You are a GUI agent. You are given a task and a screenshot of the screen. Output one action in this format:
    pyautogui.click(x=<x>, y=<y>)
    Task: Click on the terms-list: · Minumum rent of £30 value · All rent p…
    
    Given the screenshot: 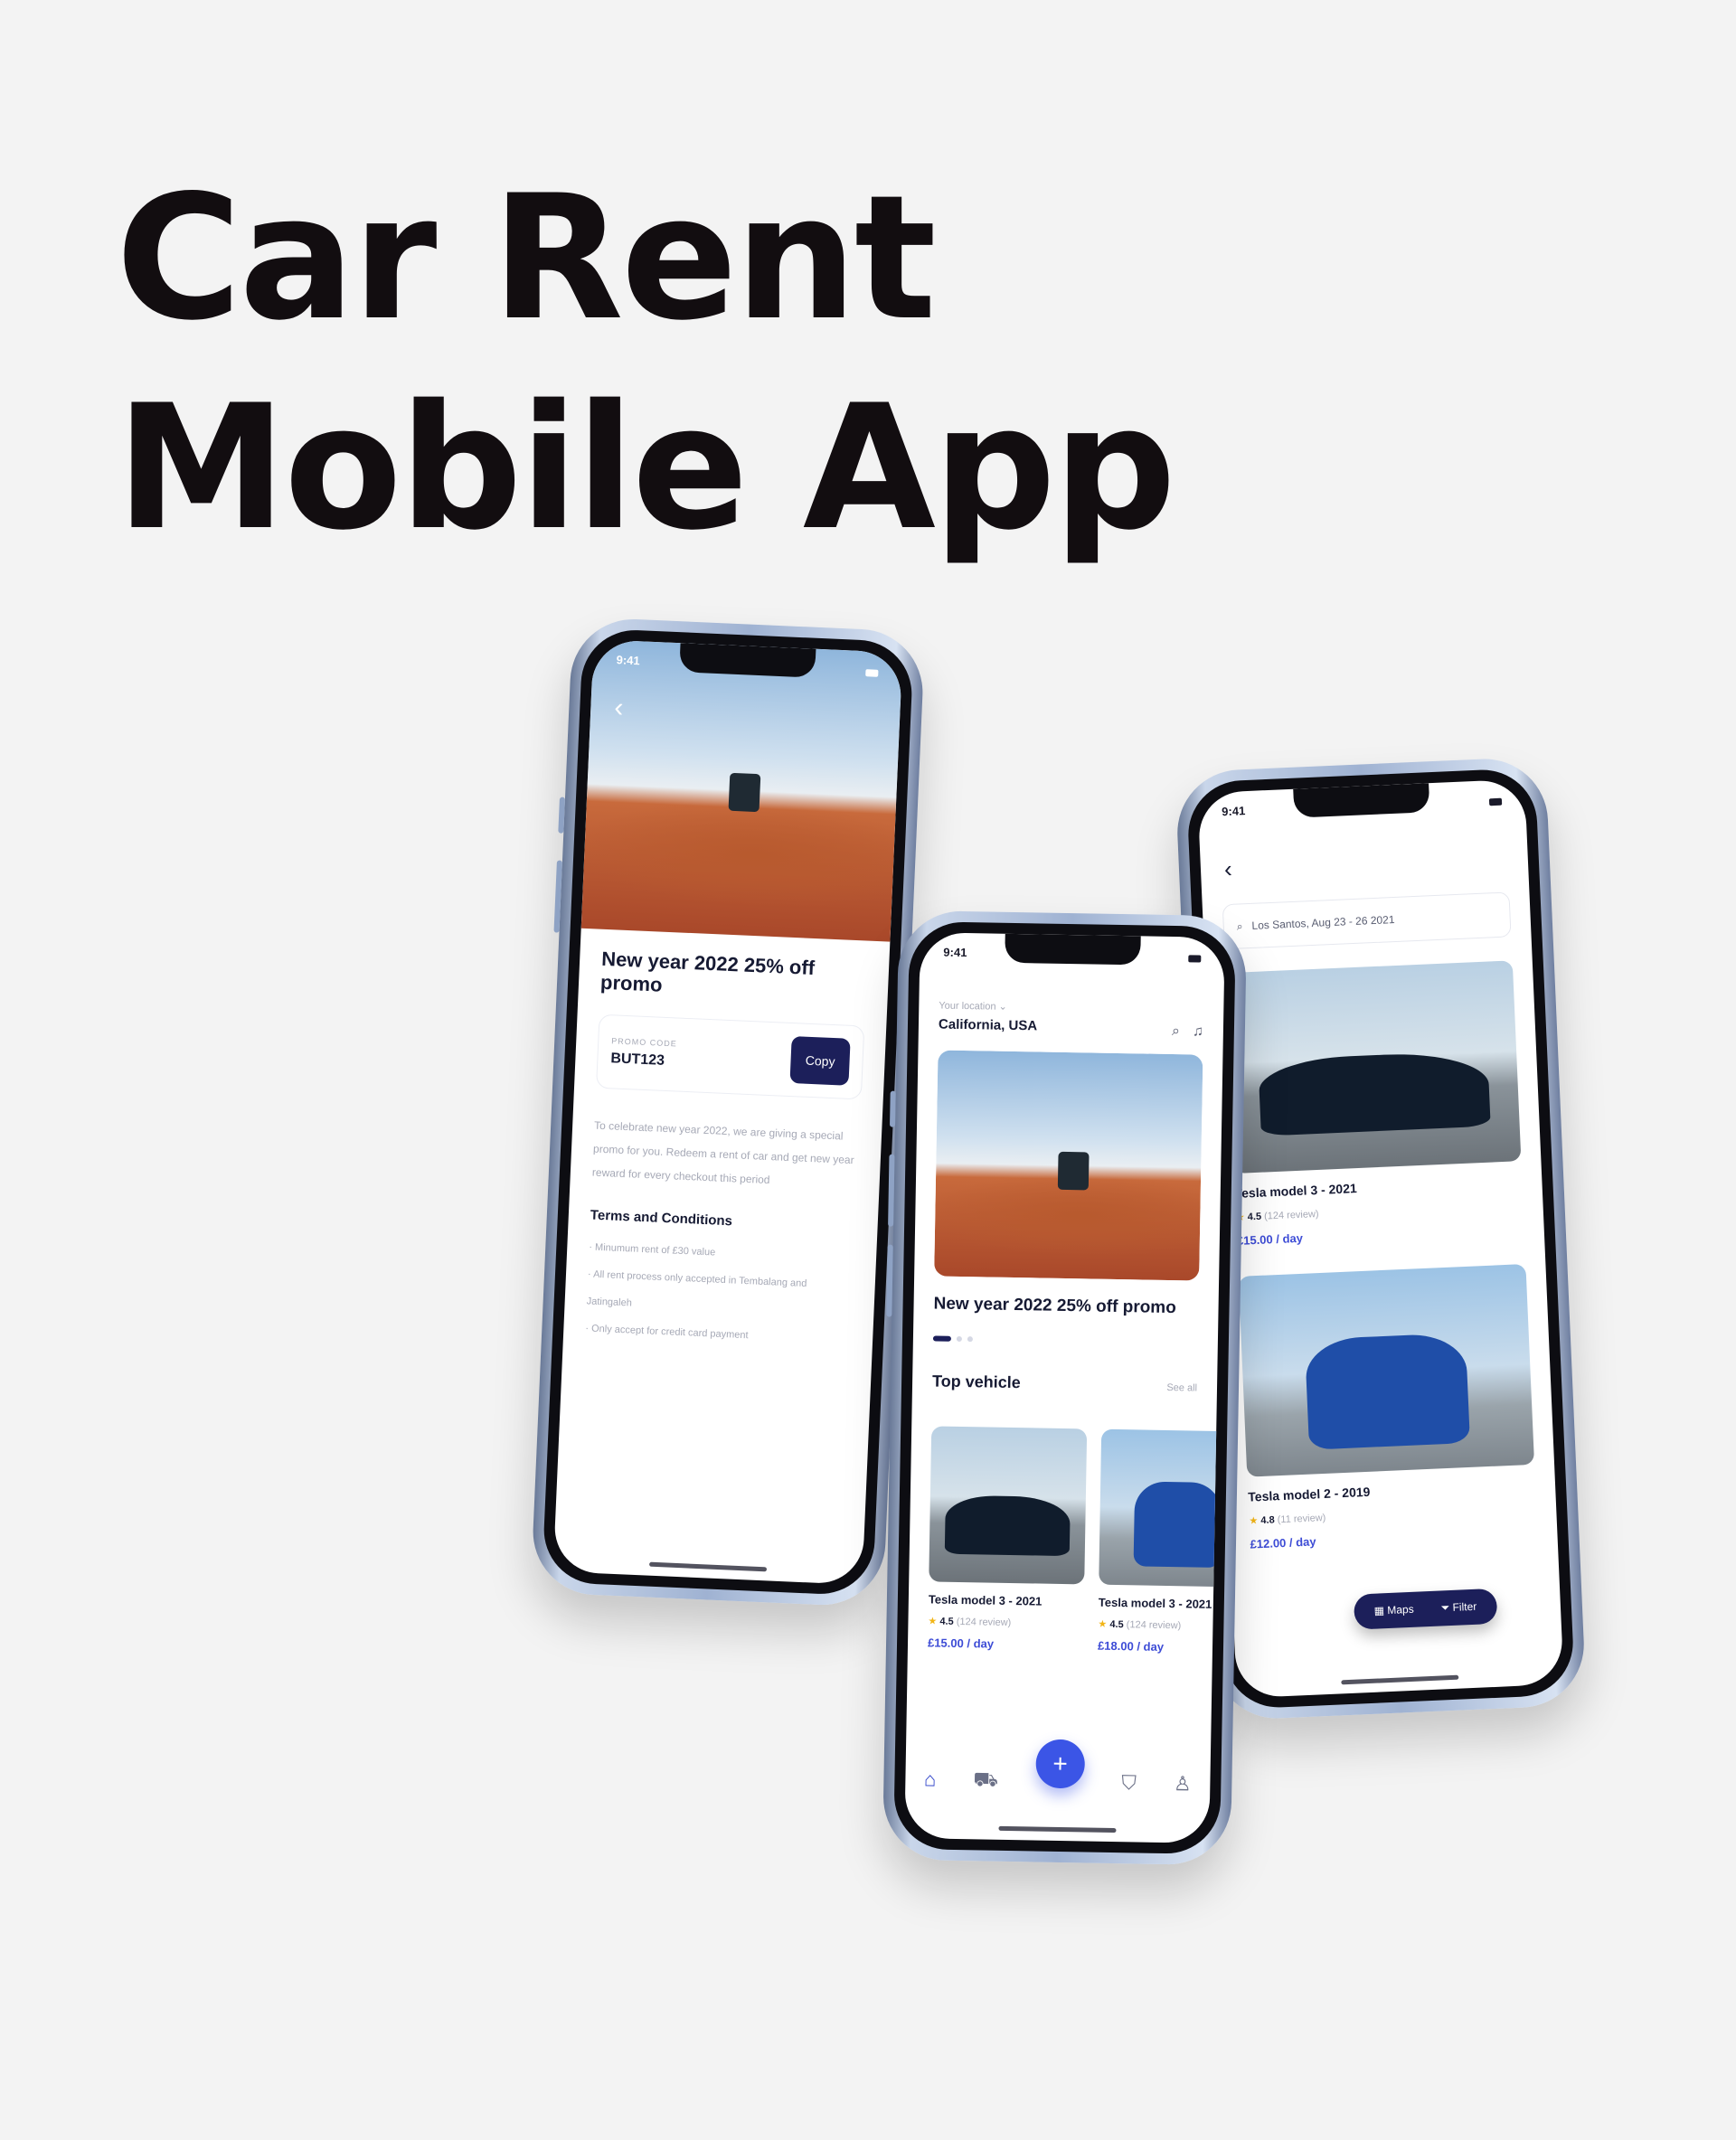 What is the action you would take?
    pyautogui.click(x=720, y=1293)
    